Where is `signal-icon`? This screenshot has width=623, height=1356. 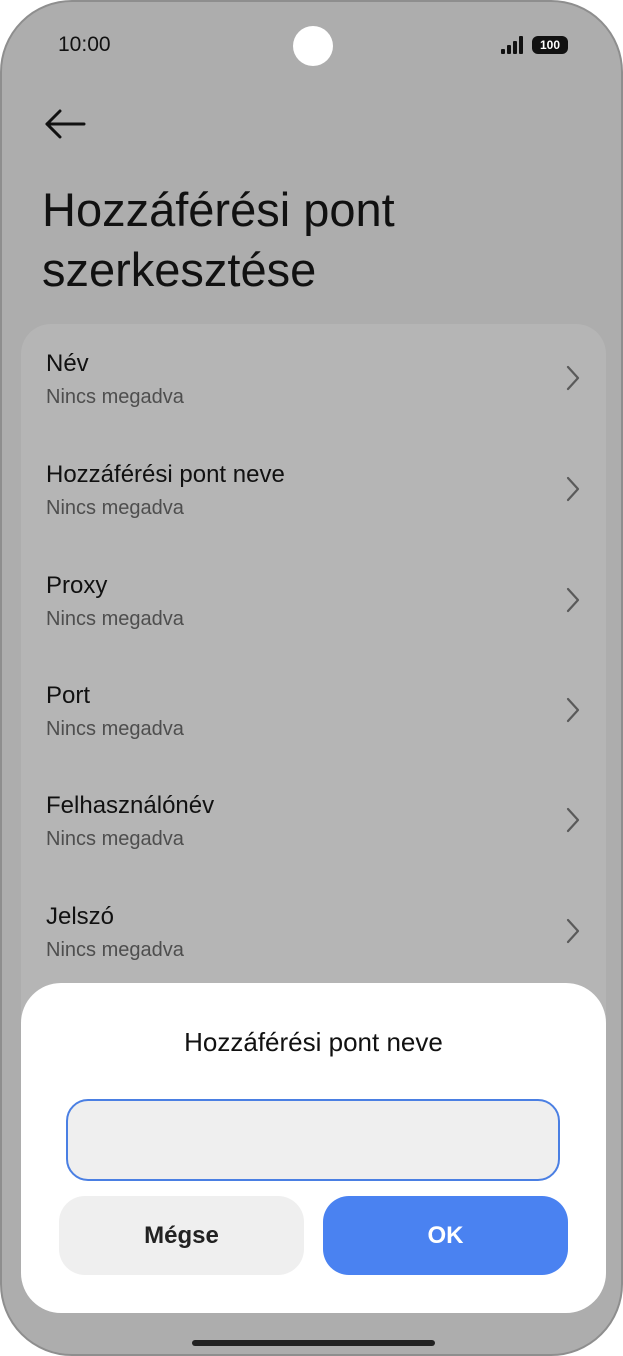
signal-icon is located at coordinates (512, 45).